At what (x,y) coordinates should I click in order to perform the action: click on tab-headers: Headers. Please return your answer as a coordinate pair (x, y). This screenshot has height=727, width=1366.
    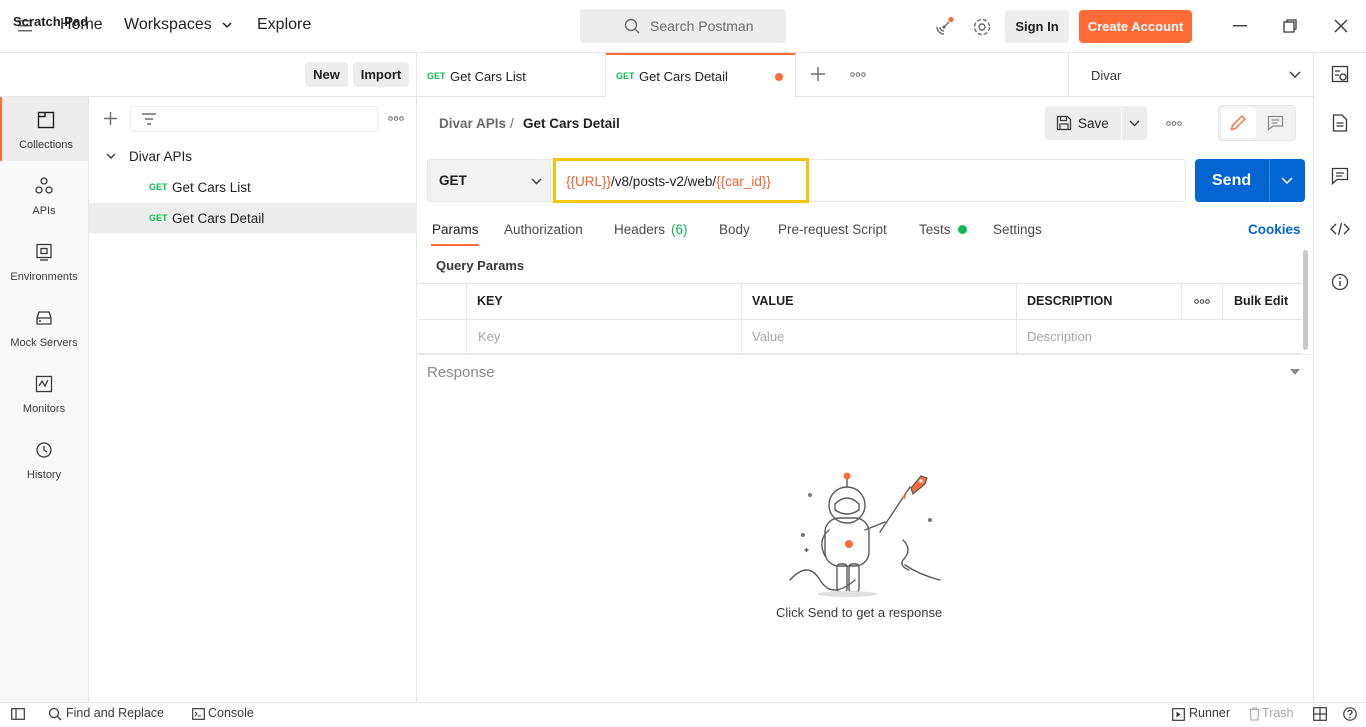
    Looking at the image, I should click on (639, 229).